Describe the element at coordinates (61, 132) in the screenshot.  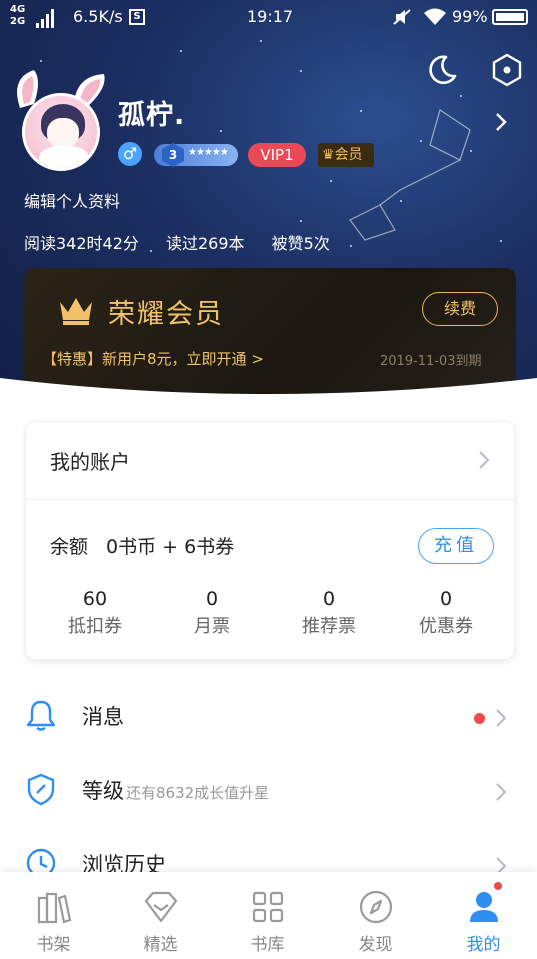
I see `avatar` at that location.